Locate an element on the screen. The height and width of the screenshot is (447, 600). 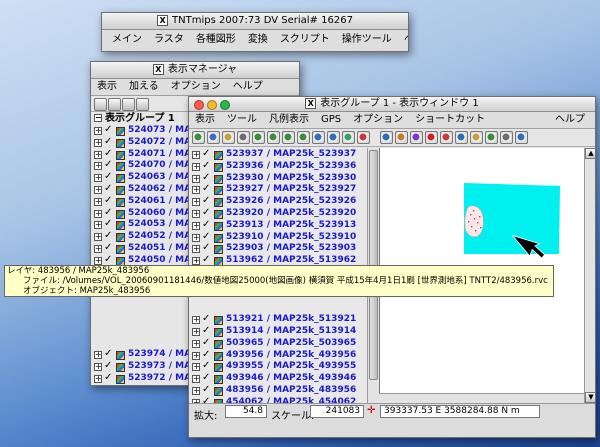
vw-menu-tools: ツール is located at coordinates (242, 119).